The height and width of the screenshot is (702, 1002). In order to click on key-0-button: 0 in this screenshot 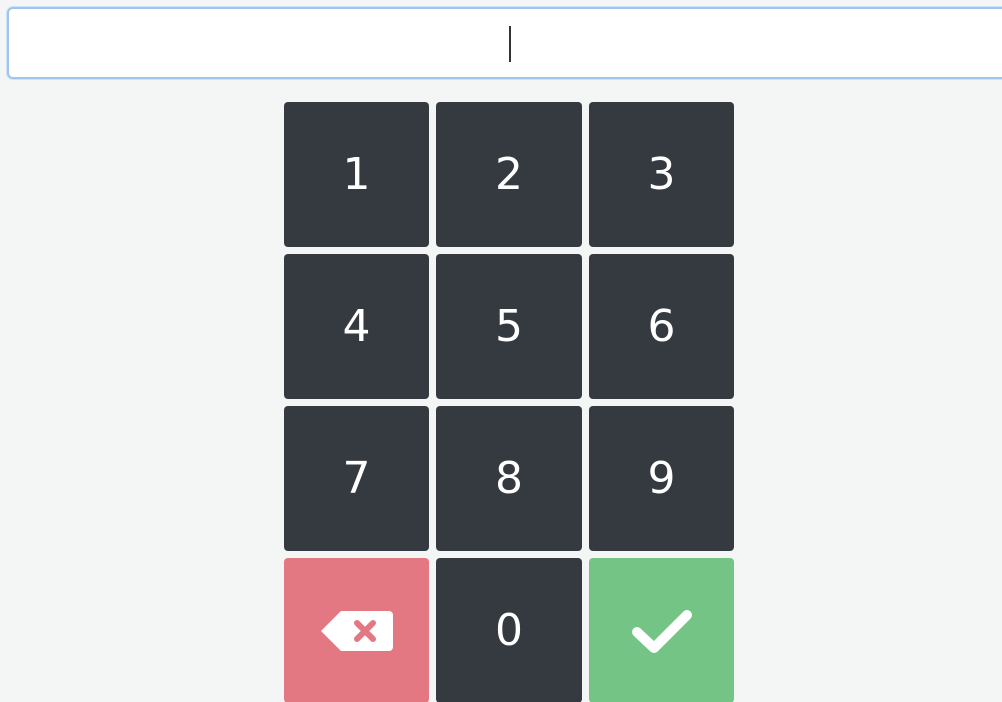, I will do `click(509, 630)`.